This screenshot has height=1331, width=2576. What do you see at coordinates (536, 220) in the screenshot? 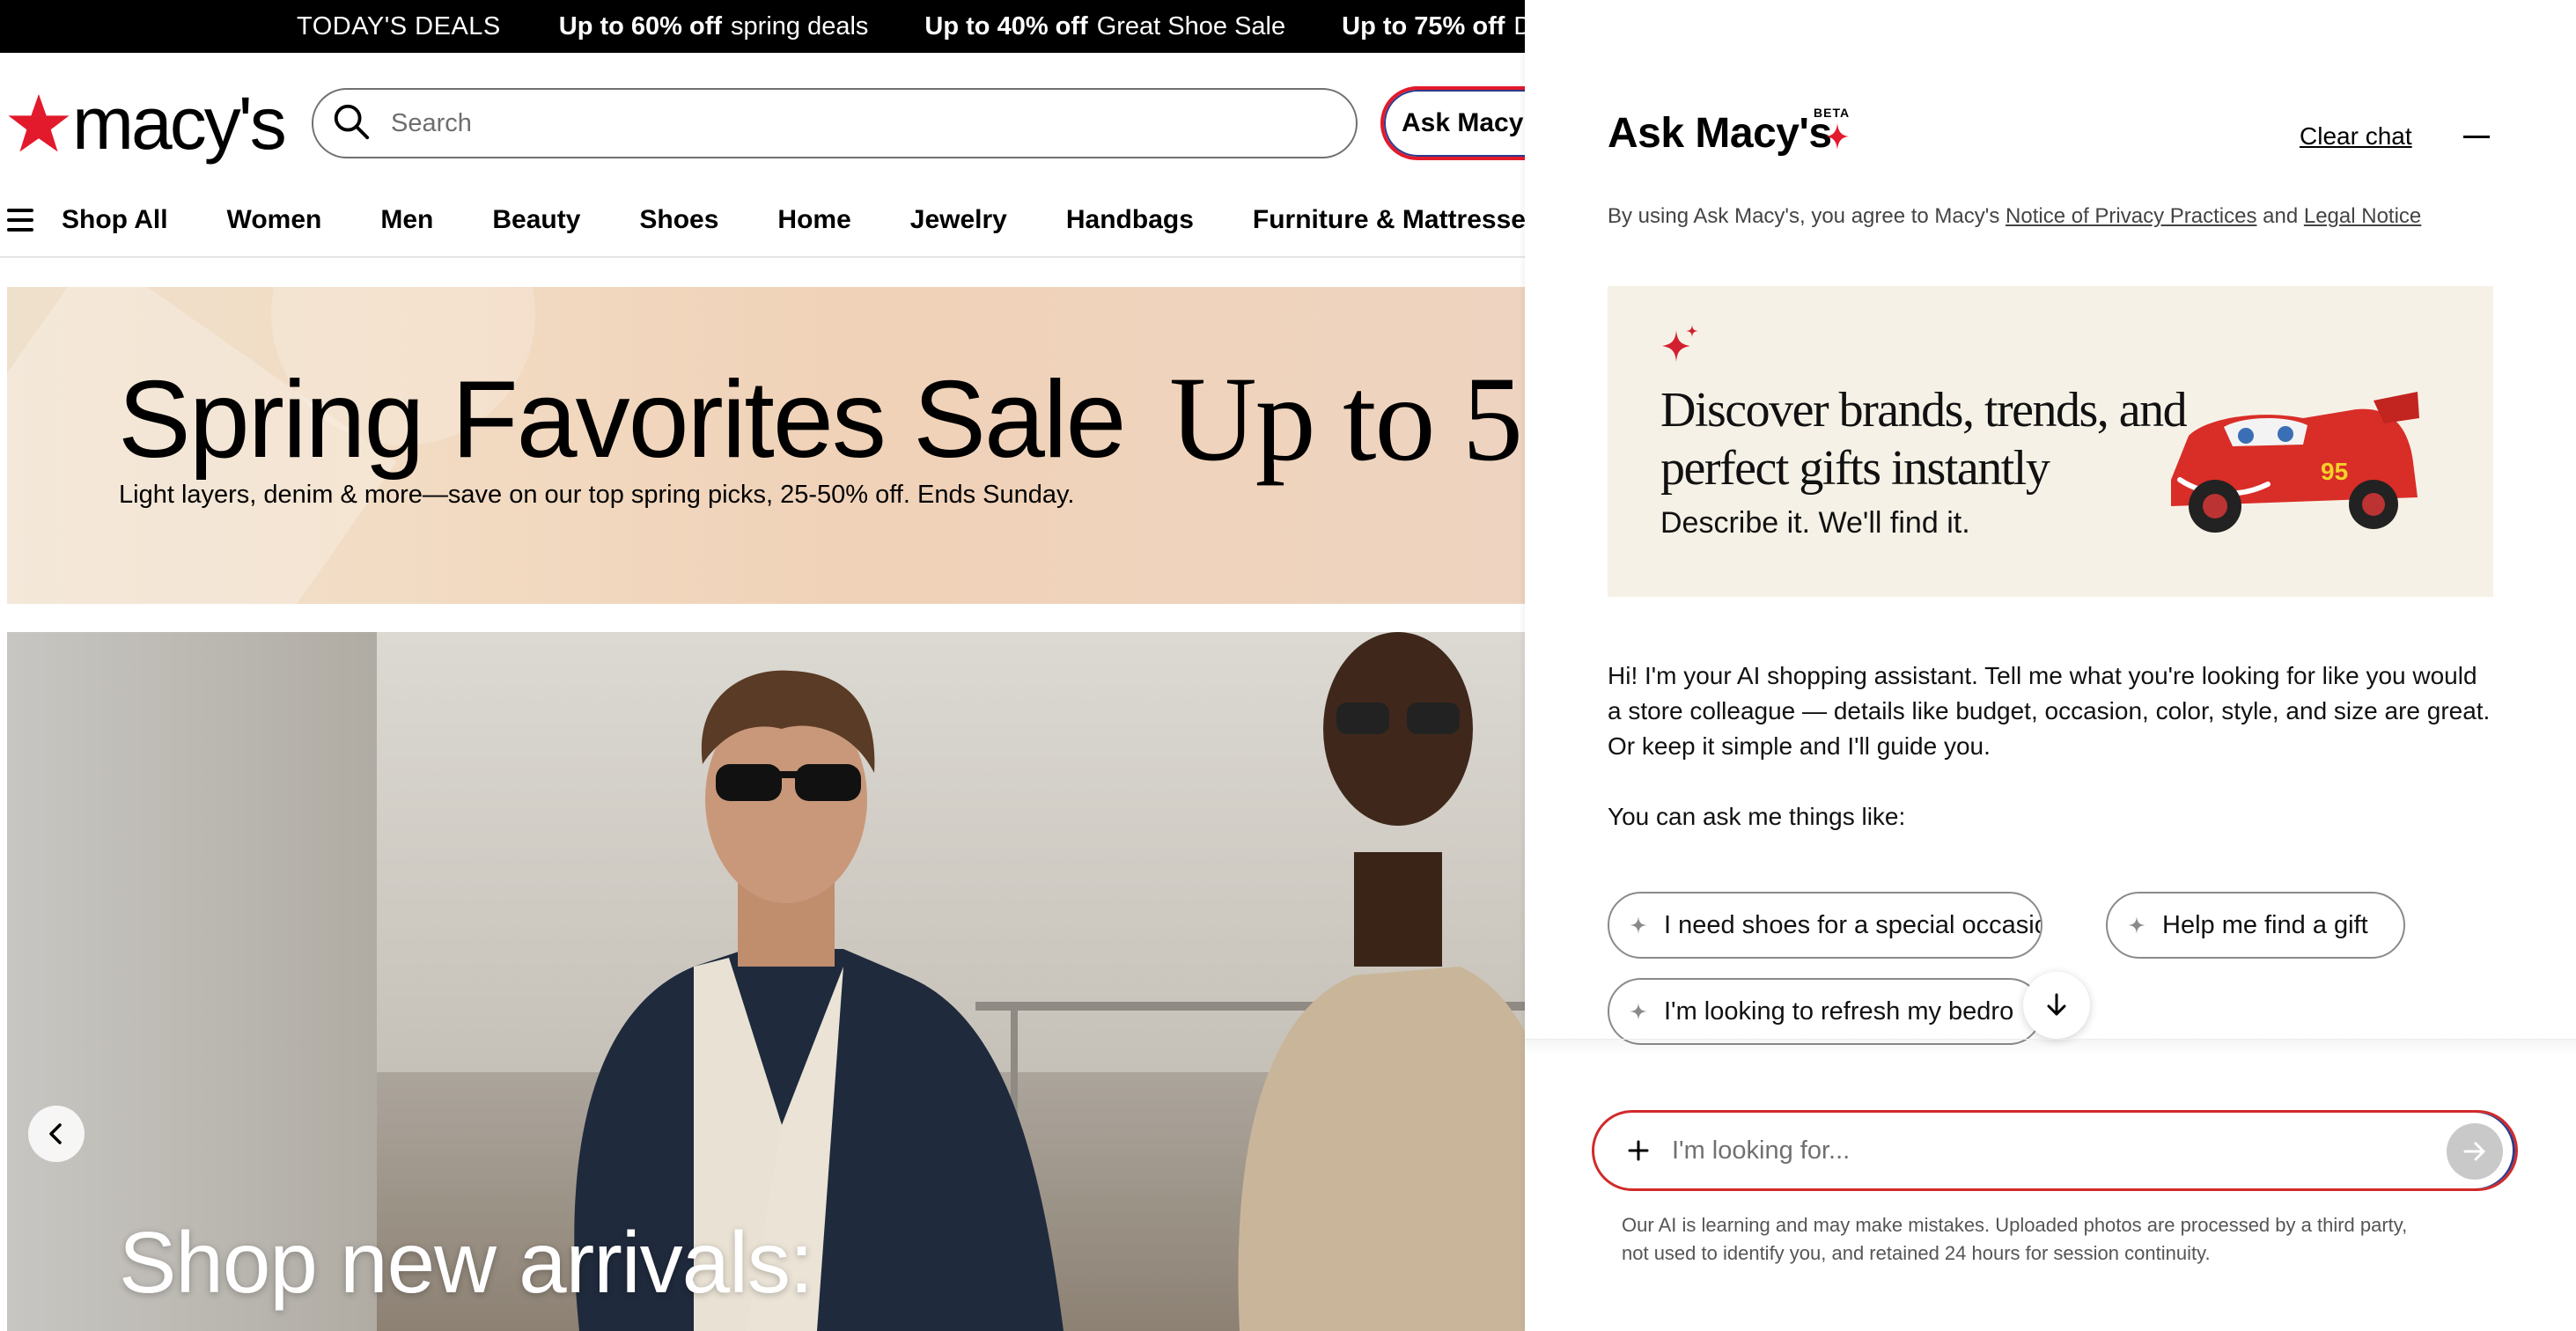
I see `nav-beauty: Beauty` at bounding box center [536, 220].